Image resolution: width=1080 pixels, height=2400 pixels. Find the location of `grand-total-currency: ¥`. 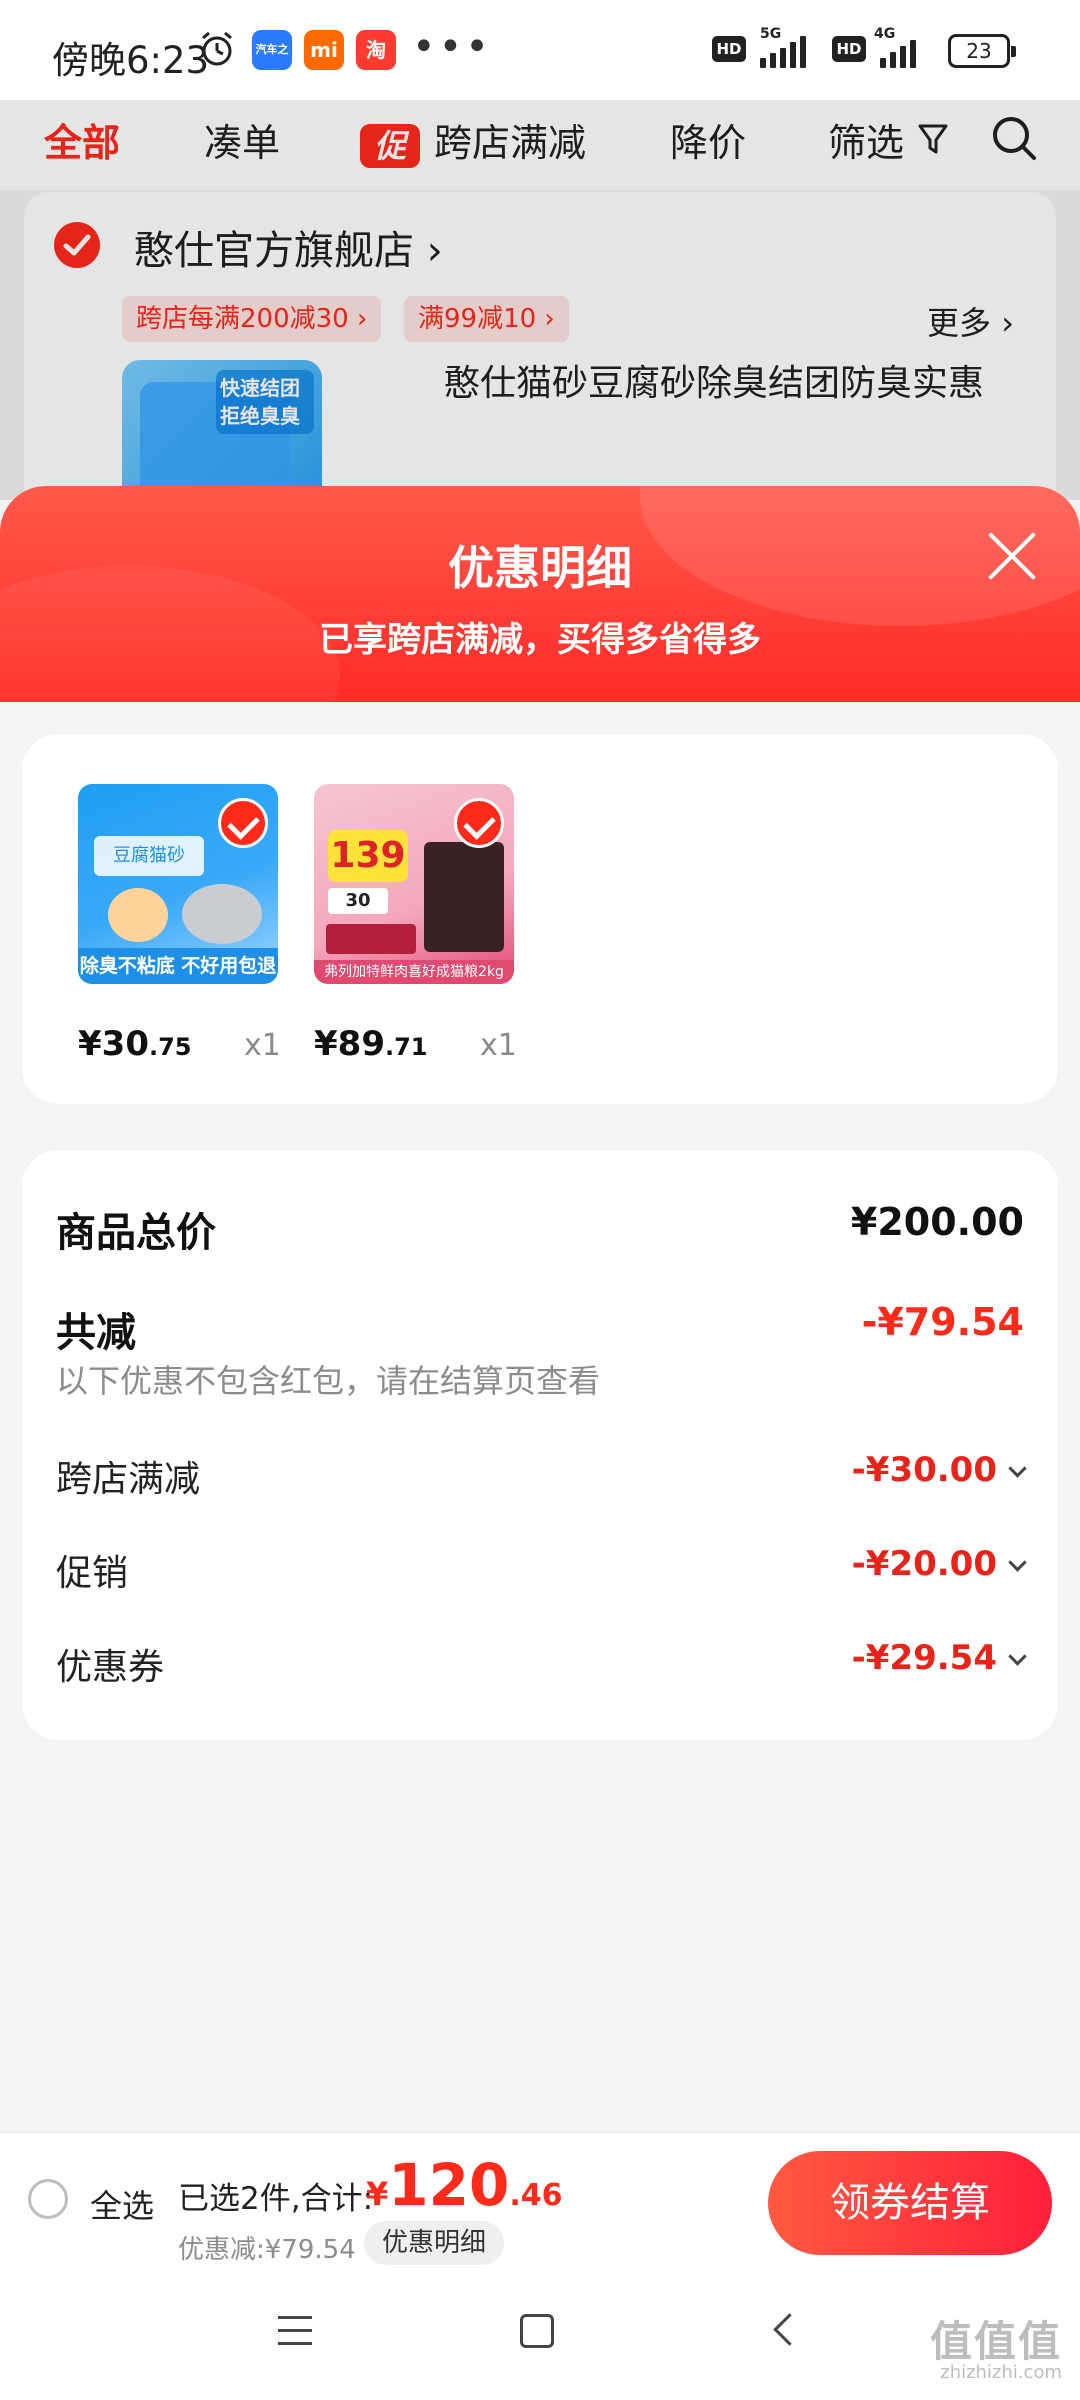

grand-total-currency: ¥ is located at coordinates (377, 2194).